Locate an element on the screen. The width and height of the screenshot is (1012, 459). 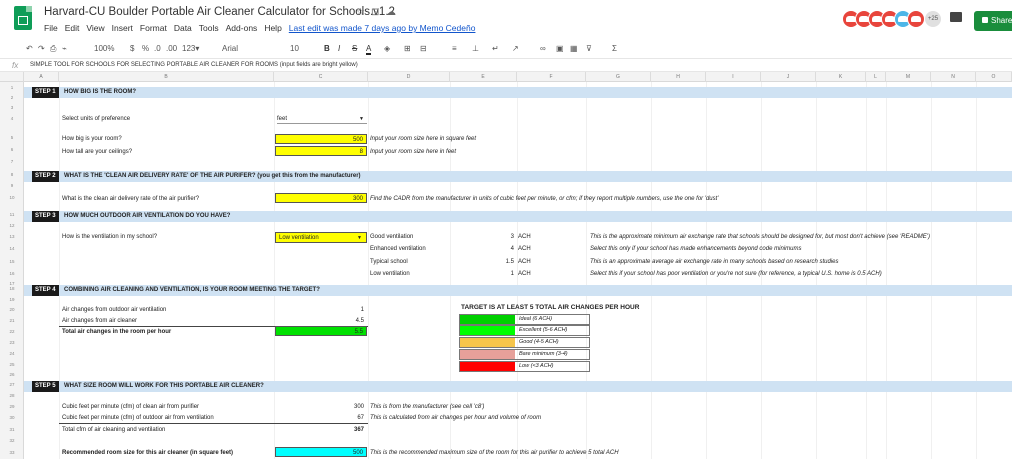
row-header: 5 is located at coordinates (12, 137).